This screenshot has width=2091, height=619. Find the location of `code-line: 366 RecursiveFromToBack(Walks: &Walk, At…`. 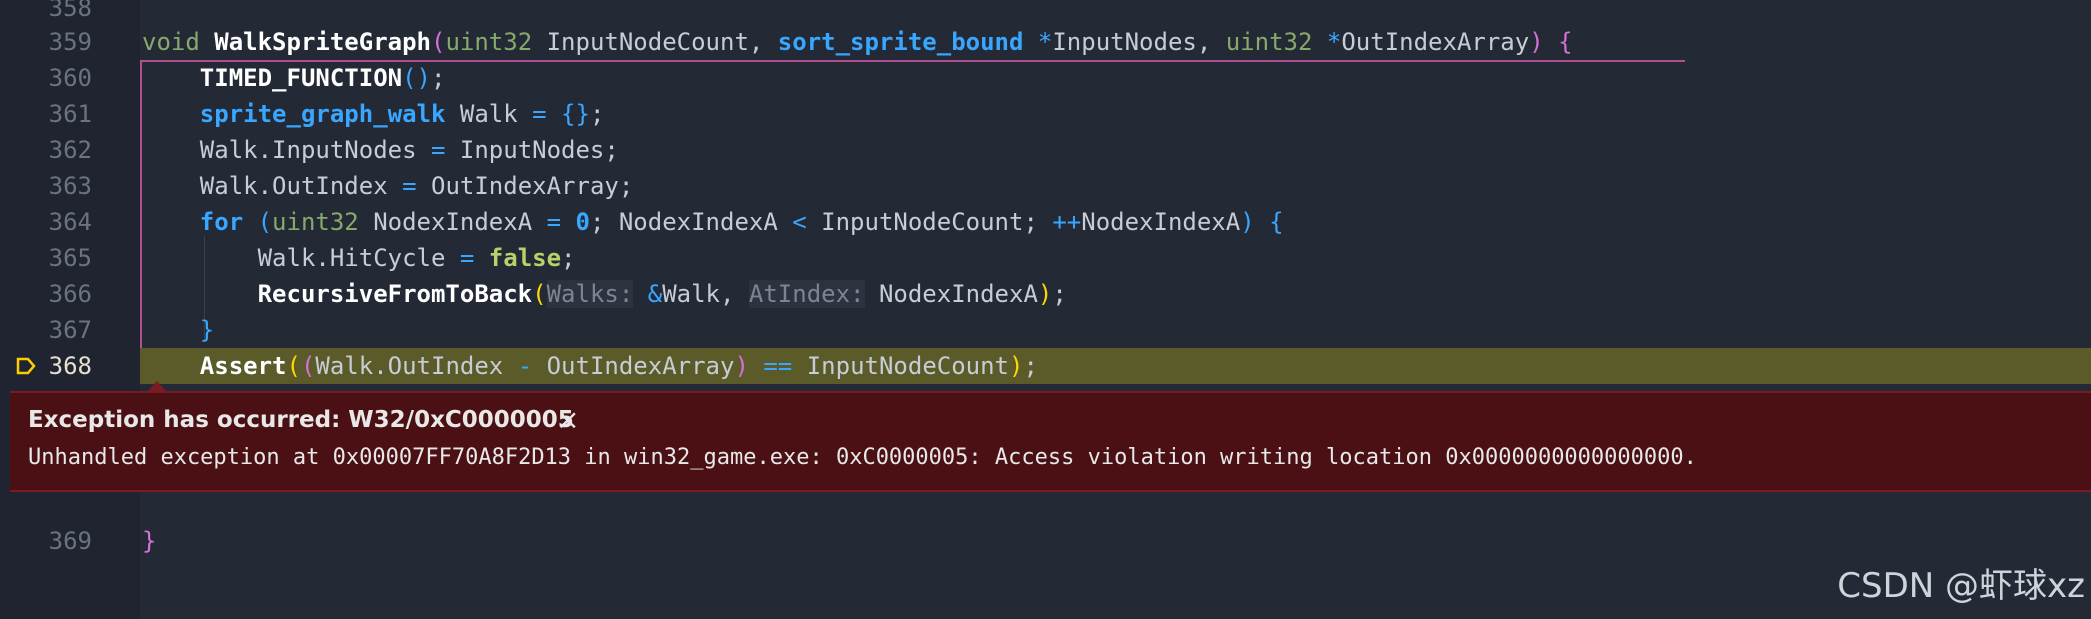

code-line: 366 RecursiveFromToBack(Walks: &Walk, At… is located at coordinates (1045, 294).